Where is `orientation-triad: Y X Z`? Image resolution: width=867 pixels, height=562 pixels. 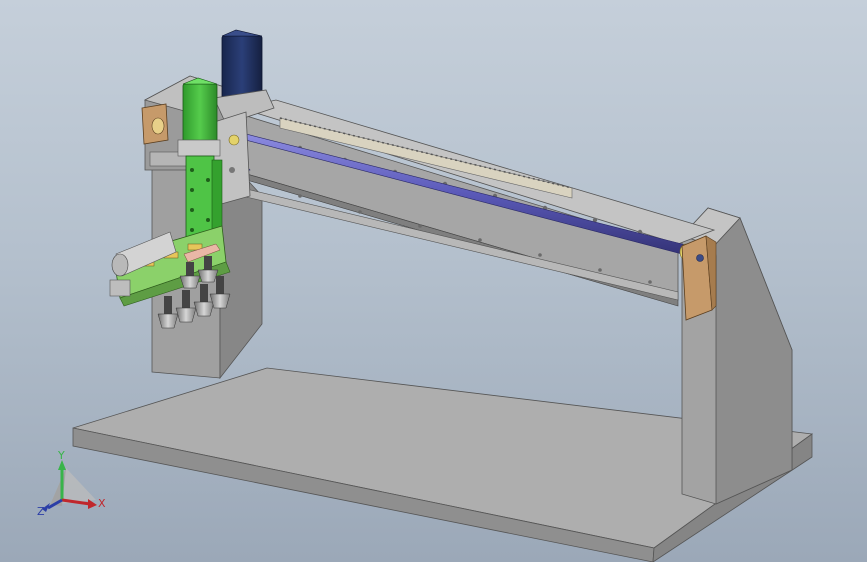 orientation-triad: Y X Z is located at coordinates (71, 483).